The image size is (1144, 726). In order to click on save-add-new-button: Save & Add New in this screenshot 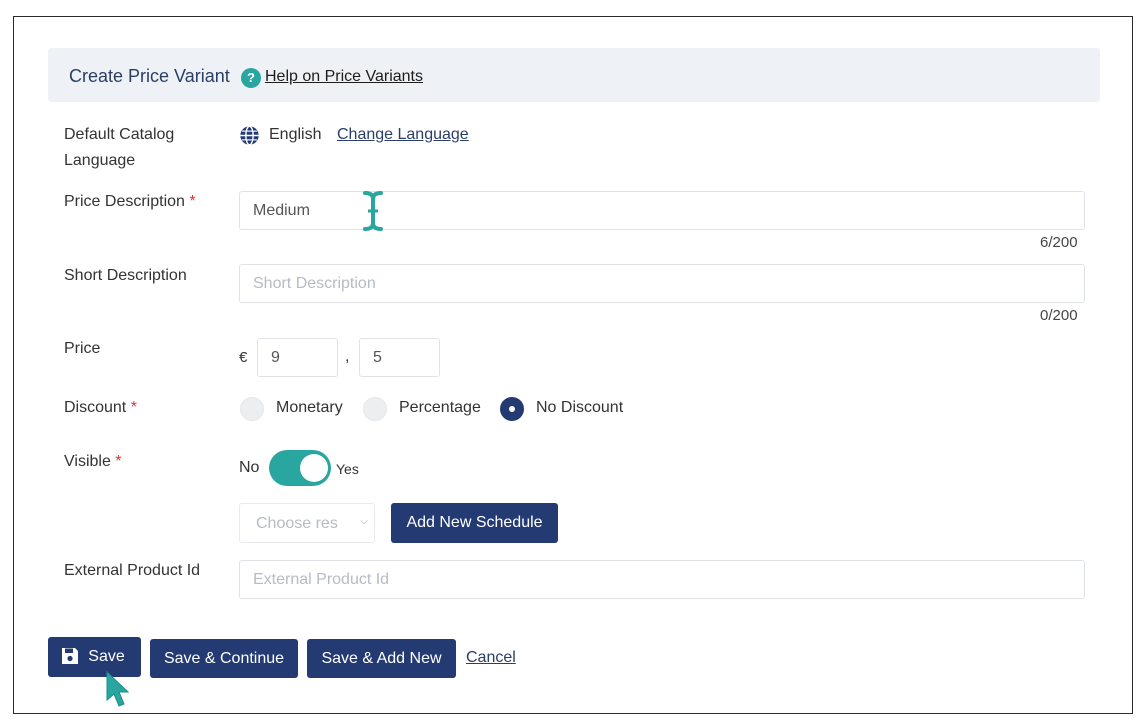, I will do `click(381, 658)`.